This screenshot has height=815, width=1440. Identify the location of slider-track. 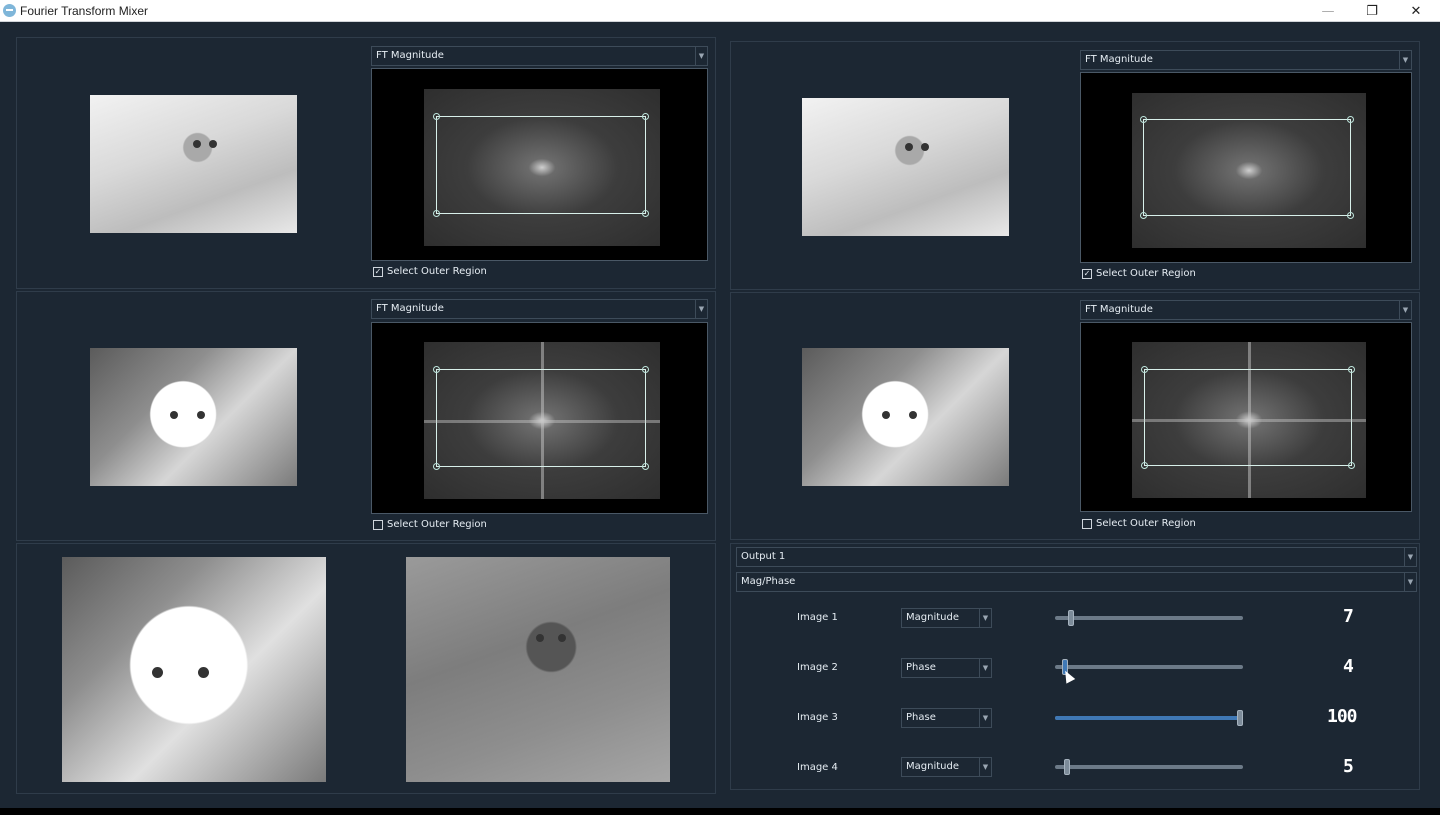
(1149, 667).